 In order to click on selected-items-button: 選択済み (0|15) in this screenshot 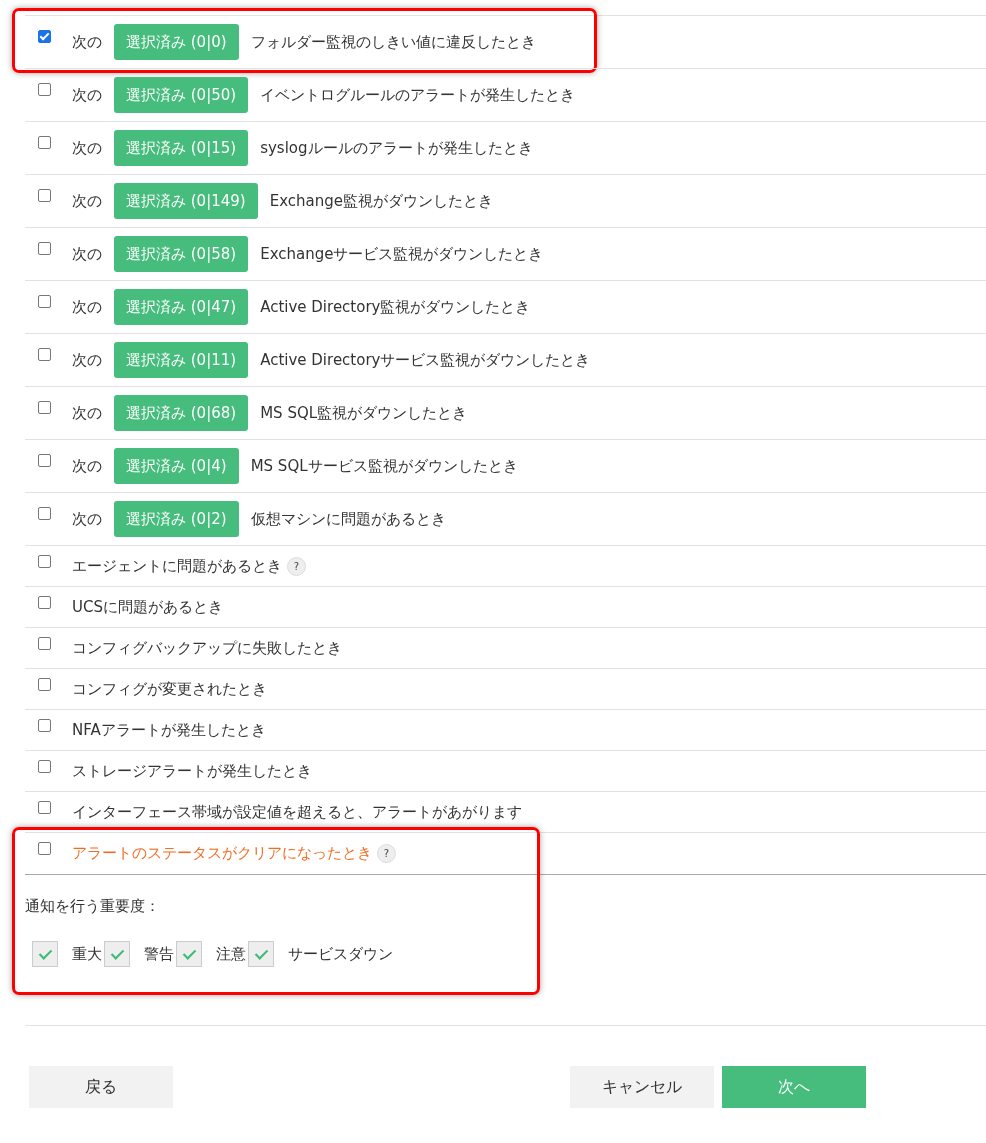, I will do `click(181, 148)`.